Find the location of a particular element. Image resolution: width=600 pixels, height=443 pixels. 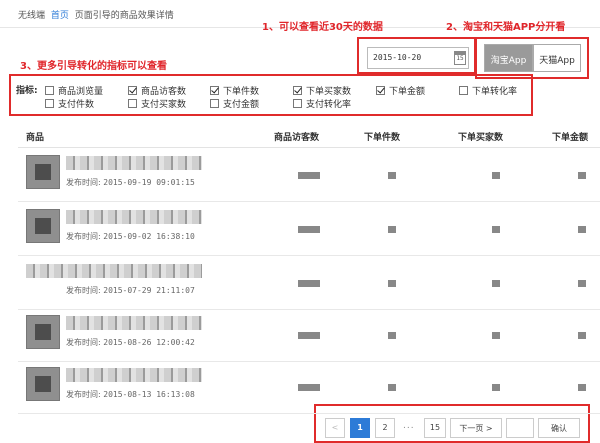

metric-label: 支付件数 is located at coordinates (76, 105).